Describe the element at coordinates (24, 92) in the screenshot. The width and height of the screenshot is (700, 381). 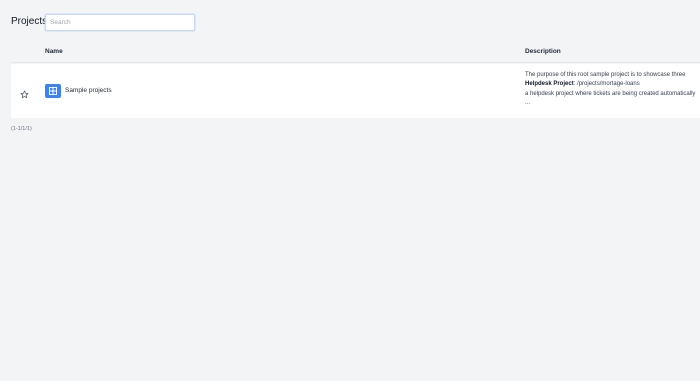
I see `star-icon` at that location.